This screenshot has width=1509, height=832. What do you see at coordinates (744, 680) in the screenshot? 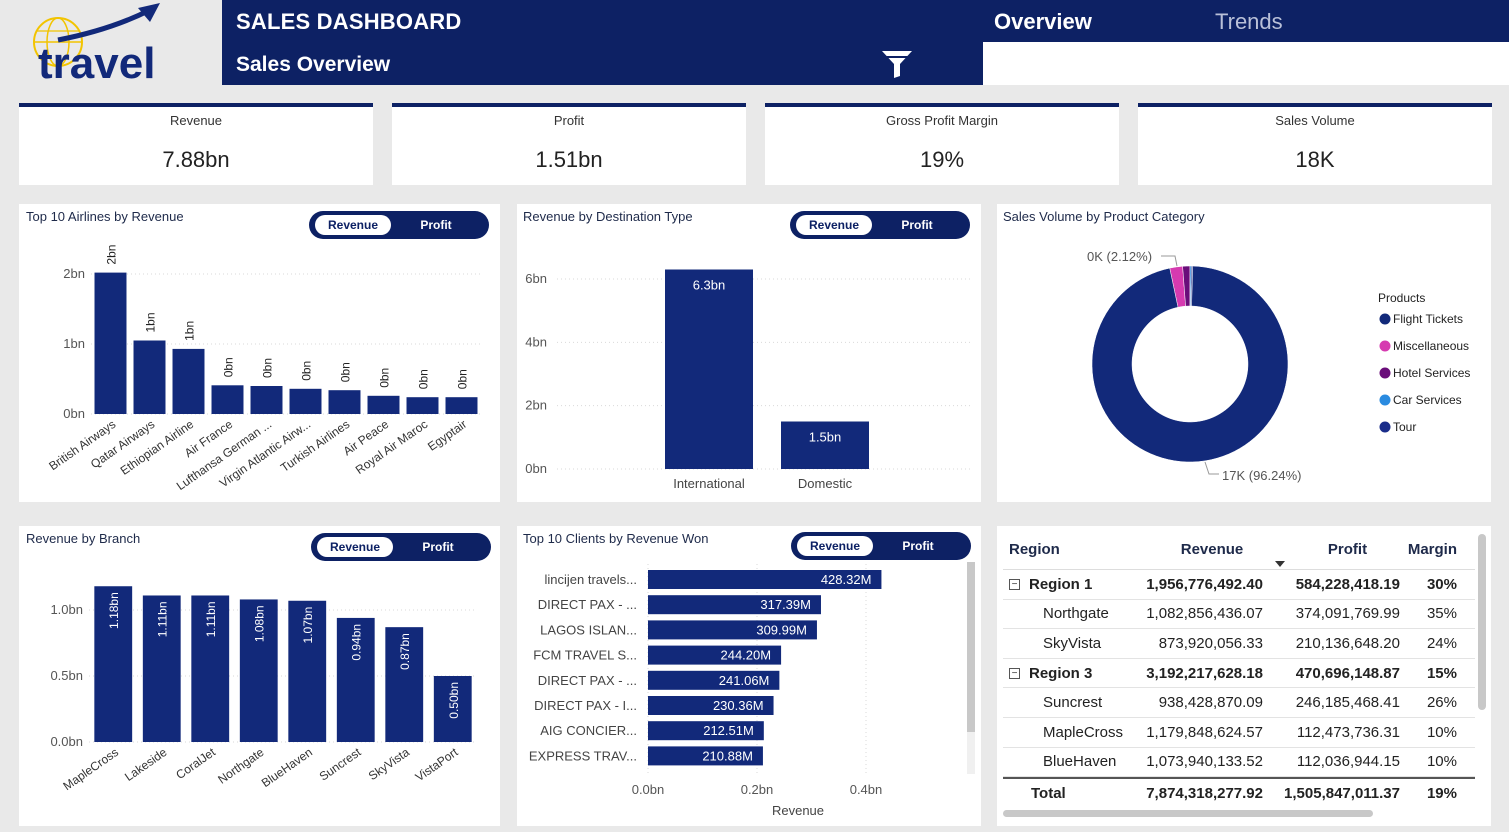
I see `data-label: 241.06M` at bounding box center [744, 680].